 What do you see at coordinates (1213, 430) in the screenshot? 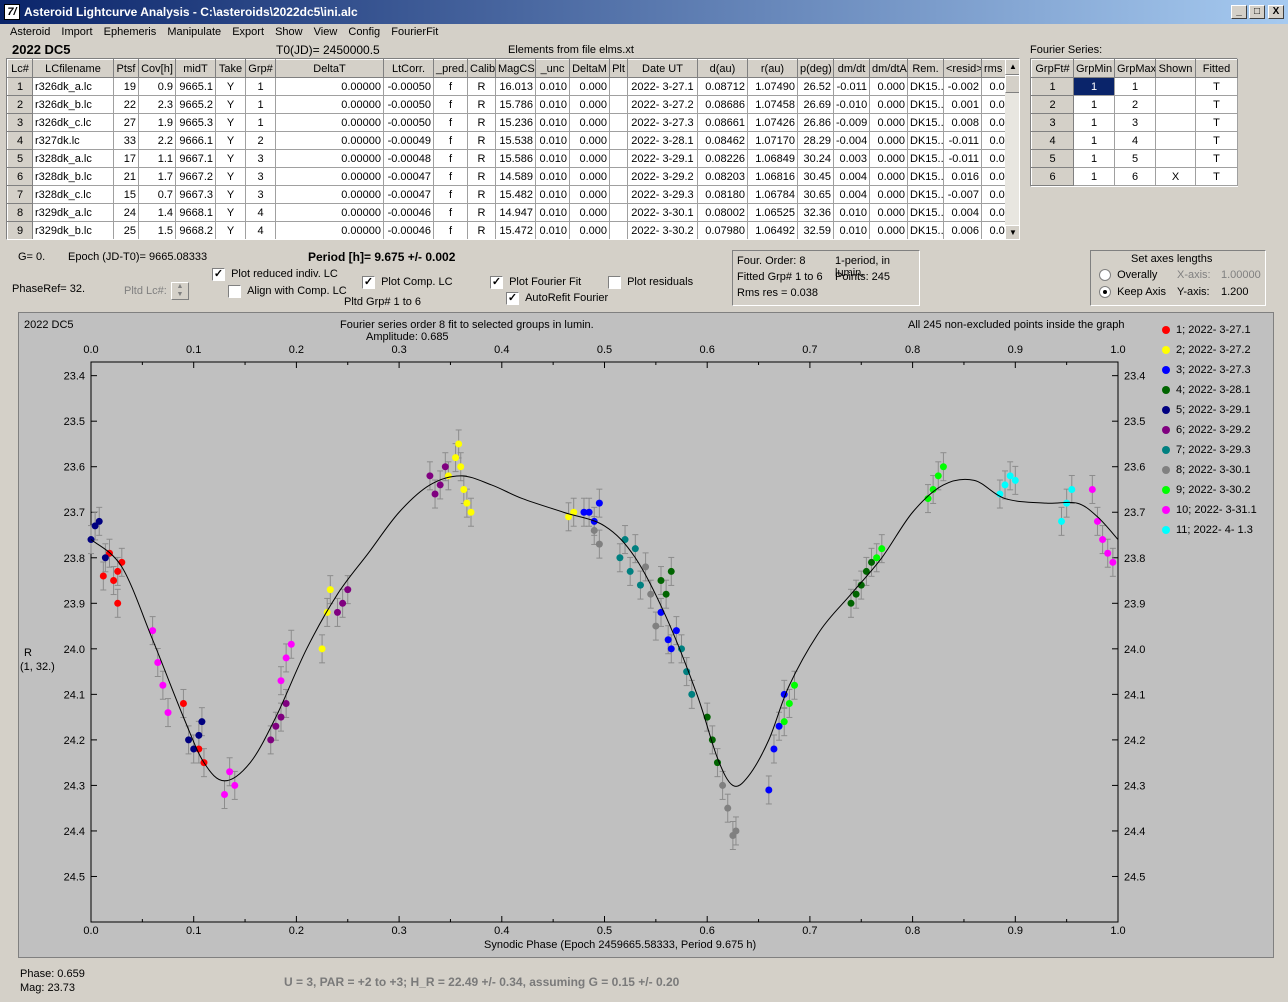
I see `legend-label: 6; 2022- 3-29.2` at bounding box center [1213, 430].